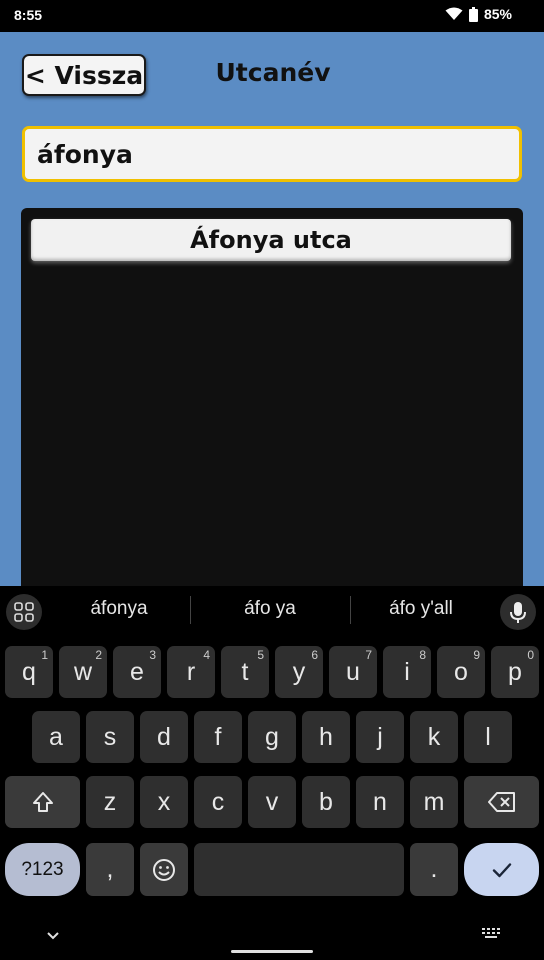  What do you see at coordinates (152, 655) in the screenshot?
I see `key-number-hint: 3` at bounding box center [152, 655].